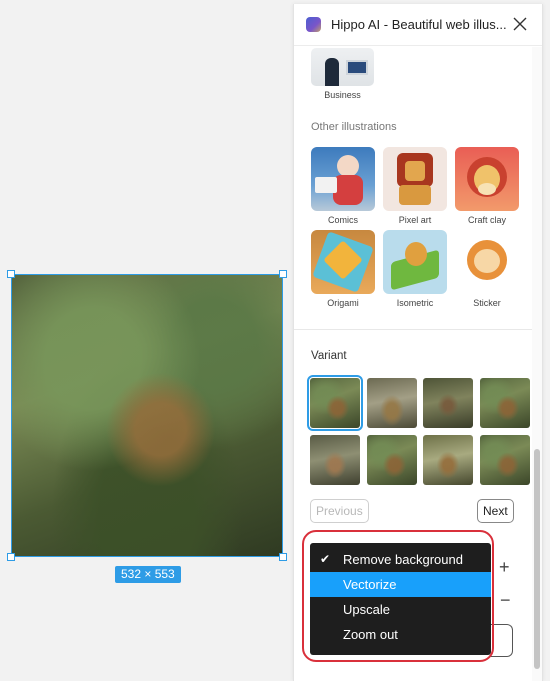  Describe the element at coordinates (329, 356) in the screenshot. I see `variant-title: Variant` at that location.